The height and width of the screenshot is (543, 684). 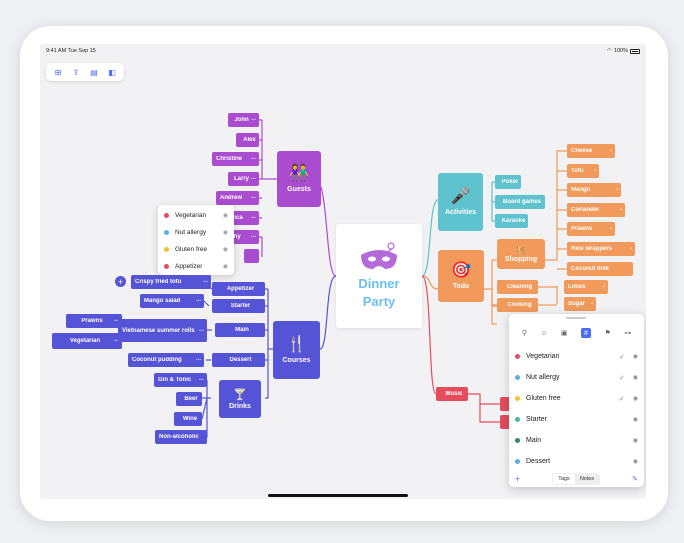 What do you see at coordinates (591, 229) in the screenshot?
I see `shopping-item: Prawns •` at bounding box center [591, 229].